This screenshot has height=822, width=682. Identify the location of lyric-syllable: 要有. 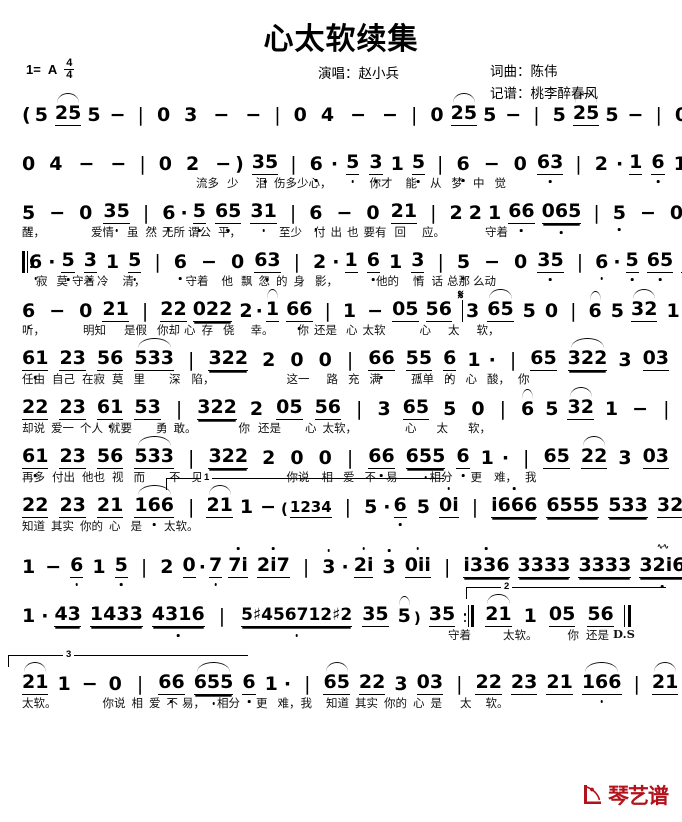
(375, 232).